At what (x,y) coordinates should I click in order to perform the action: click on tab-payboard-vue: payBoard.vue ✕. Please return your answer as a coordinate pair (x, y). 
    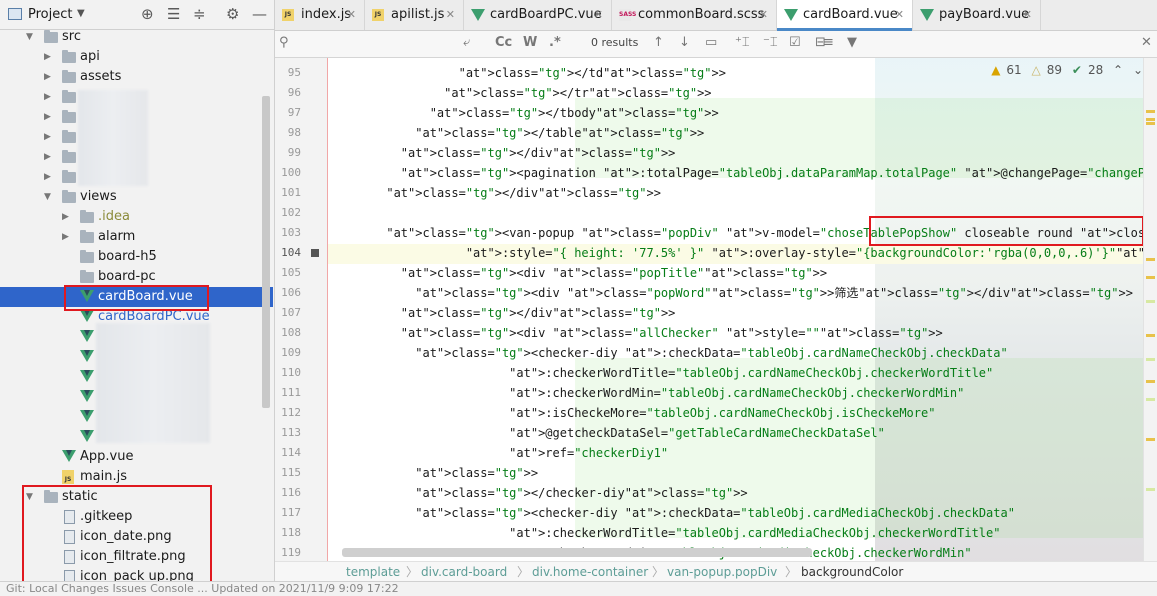
    Looking at the image, I should click on (977, 15).